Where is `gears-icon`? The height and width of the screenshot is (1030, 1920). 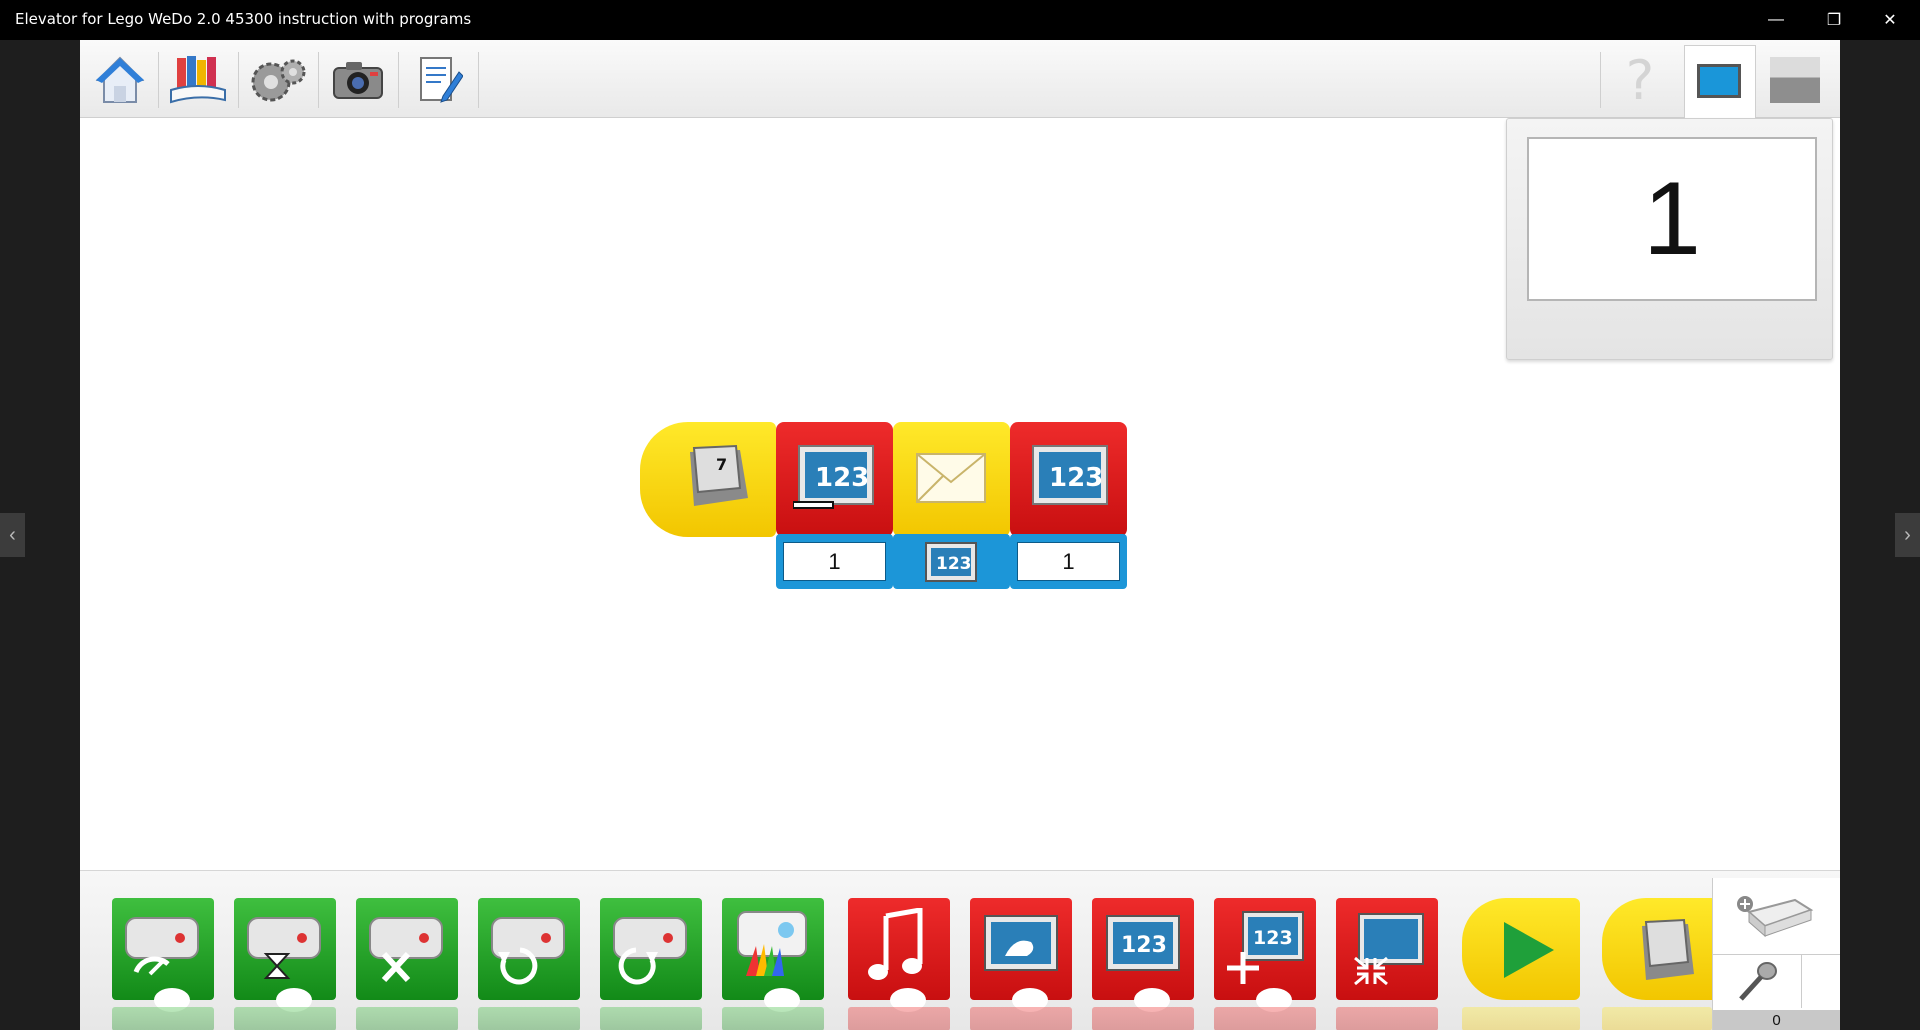
gears-icon is located at coordinates (278, 80).